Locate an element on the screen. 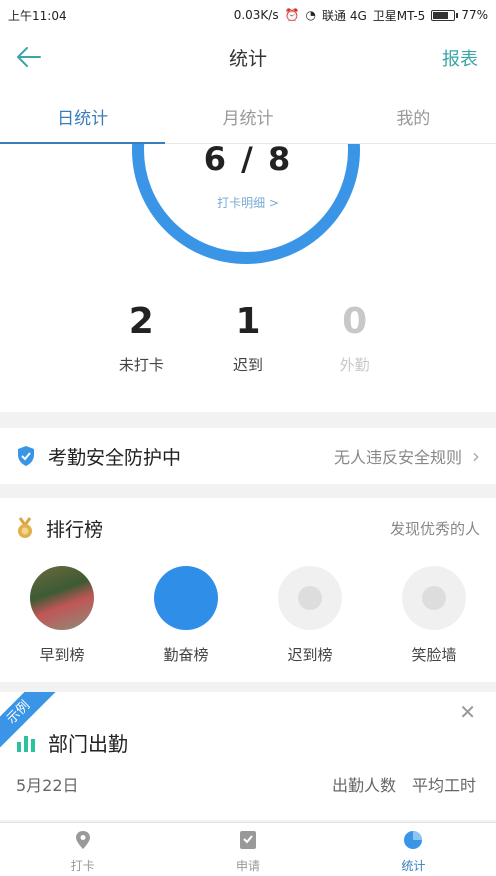  department-title-row: 部门出勤 is located at coordinates (72, 742).